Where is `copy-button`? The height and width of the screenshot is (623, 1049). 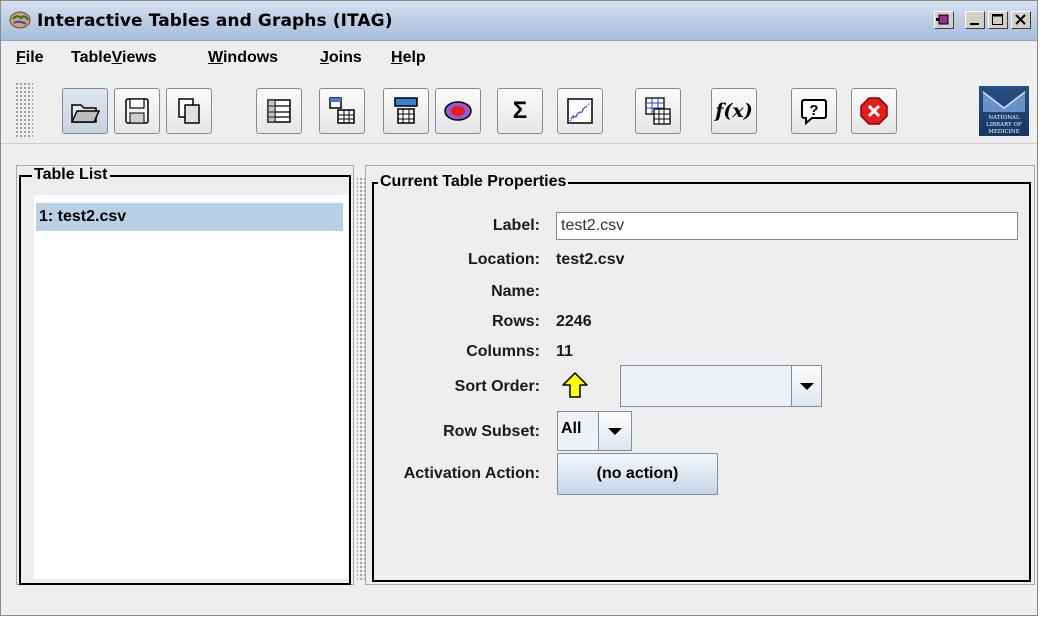 copy-button is located at coordinates (189, 111).